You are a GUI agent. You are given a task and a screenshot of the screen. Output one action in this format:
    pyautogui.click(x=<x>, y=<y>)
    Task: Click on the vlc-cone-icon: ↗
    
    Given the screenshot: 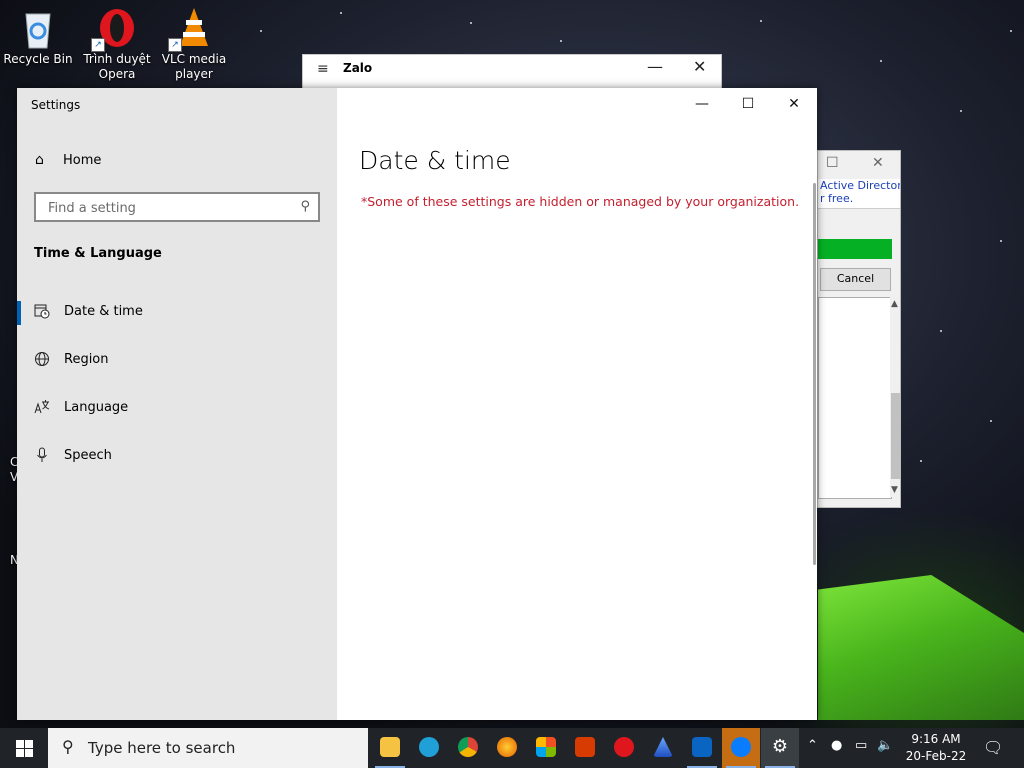 What is the action you would take?
    pyautogui.click(x=191, y=29)
    